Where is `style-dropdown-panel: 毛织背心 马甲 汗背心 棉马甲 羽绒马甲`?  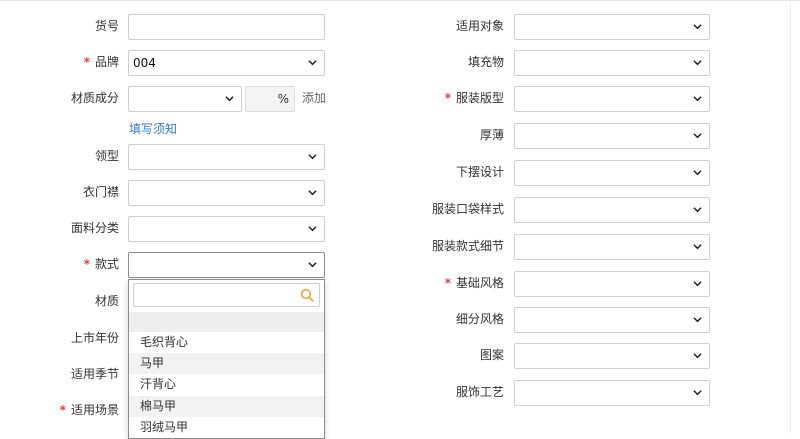
style-dropdown-panel: 毛织背心 马甲 汗背心 棉马甲 羽绒马甲 is located at coordinates (226, 359).